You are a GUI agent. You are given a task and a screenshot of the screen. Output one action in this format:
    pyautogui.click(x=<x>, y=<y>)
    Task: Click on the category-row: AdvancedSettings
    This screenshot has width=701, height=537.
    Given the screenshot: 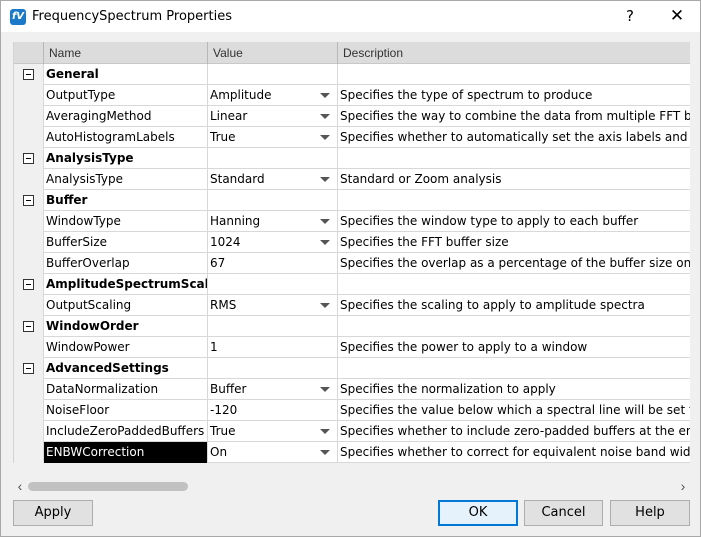 What is the action you would take?
    pyautogui.click(x=352, y=368)
    